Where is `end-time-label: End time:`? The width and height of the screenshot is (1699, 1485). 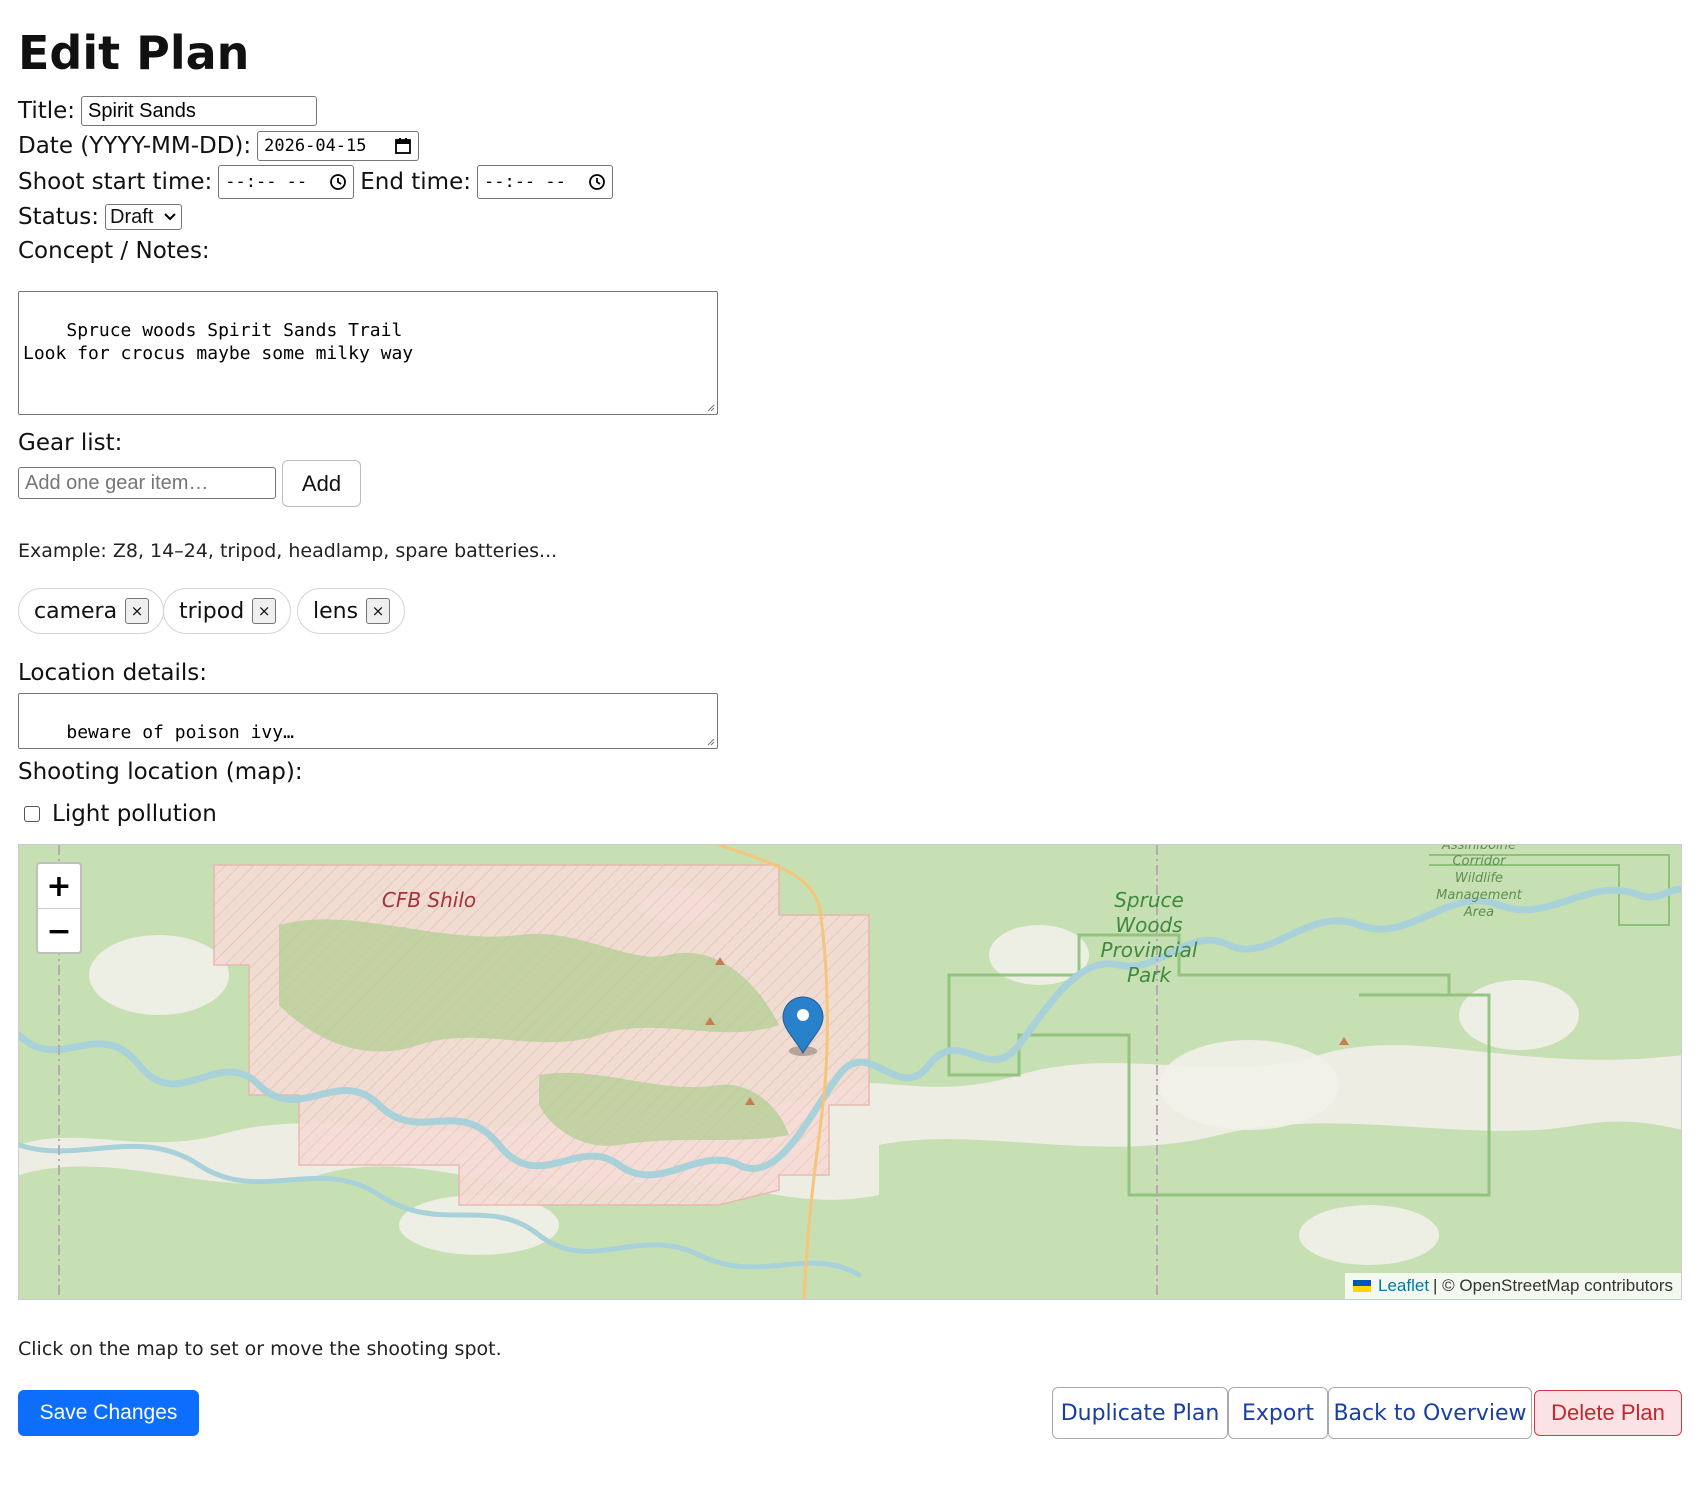 end-time-label: End time: is located at coordinates (415, 182).